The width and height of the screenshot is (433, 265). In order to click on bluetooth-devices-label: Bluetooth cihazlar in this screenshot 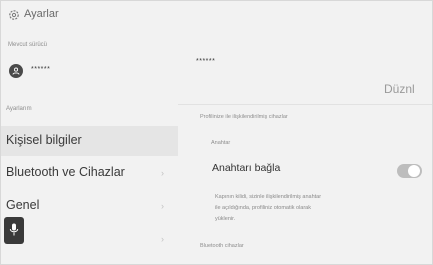, I will do `click(222, 246)`.